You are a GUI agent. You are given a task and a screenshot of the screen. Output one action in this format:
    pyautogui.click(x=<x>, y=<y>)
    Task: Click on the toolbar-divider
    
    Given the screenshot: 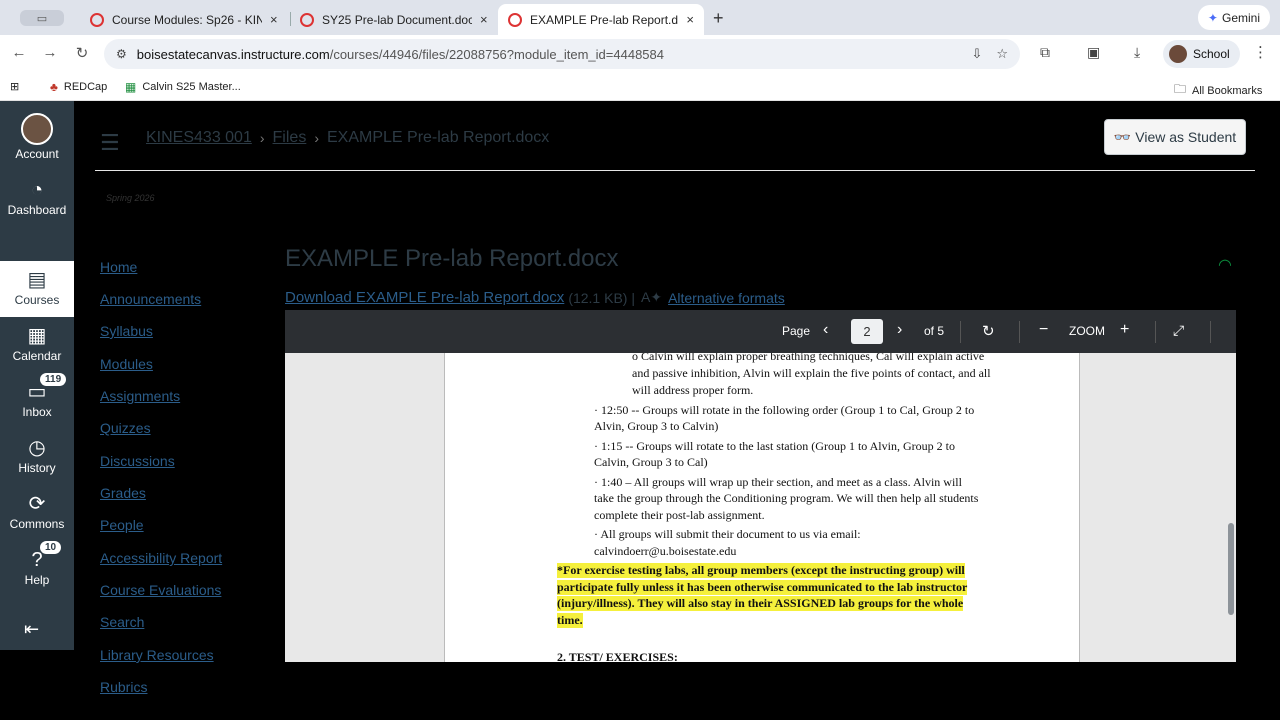 What is the action you would take?
    pyautogui.click(x=1155, y=332)
    